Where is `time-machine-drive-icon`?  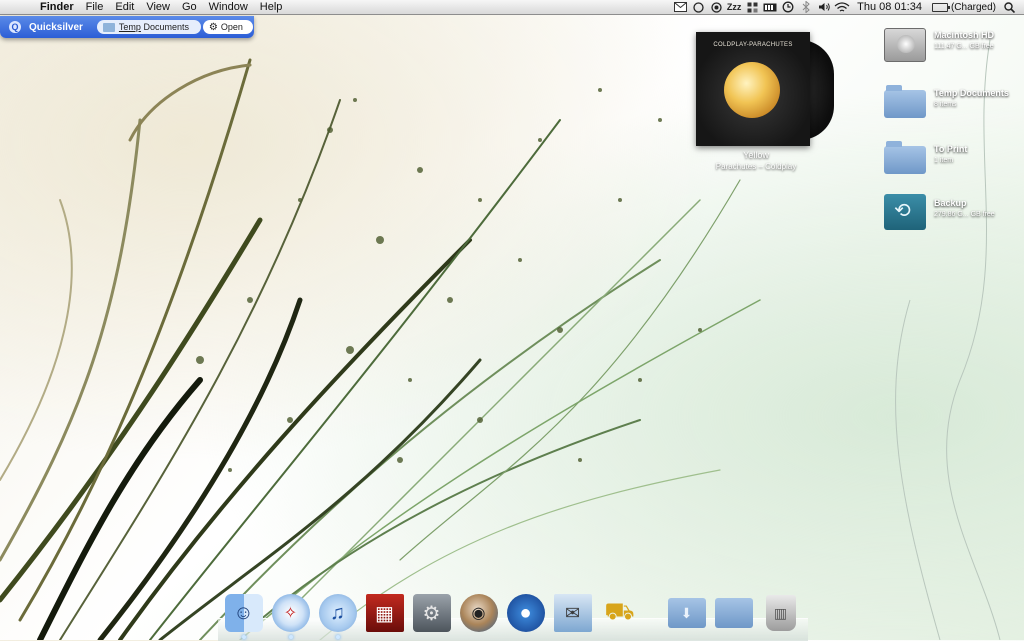
time-machine-drive-icon is located at coordinates (905, 212).